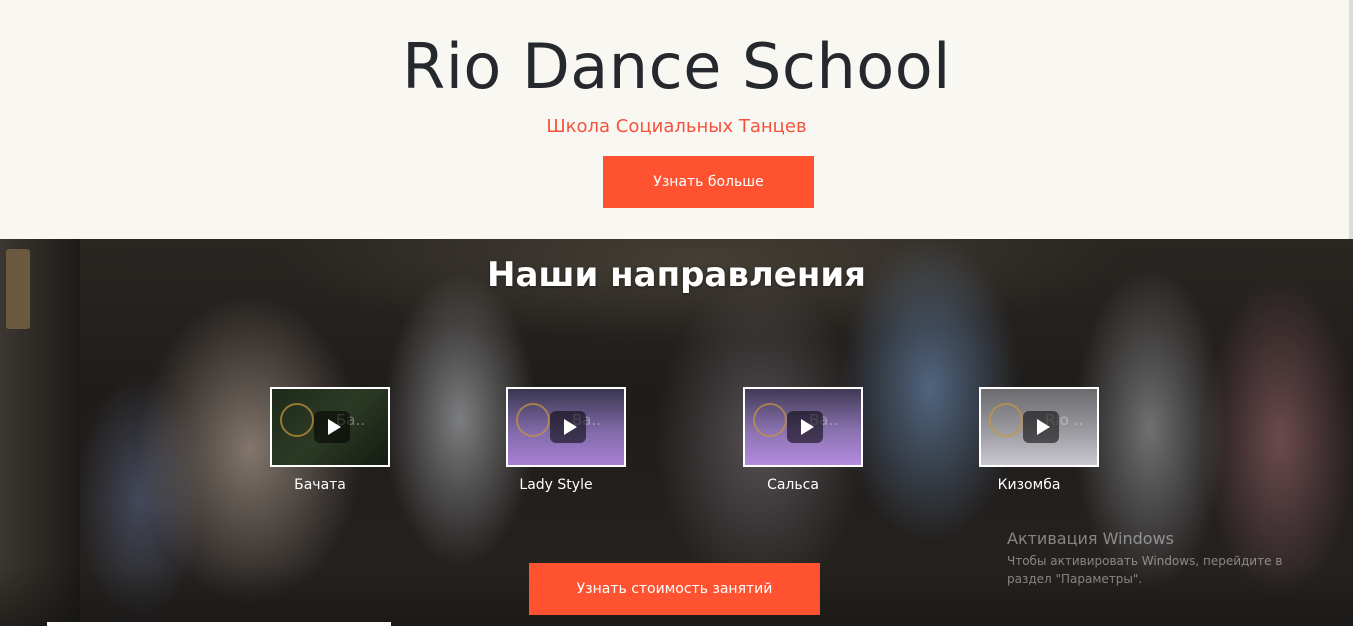 The width and height of the screenshot is (1353, 626). Describe the element at coordinates (674, 589) in the screenshot. I see `price-button: Узнать стоимость занятий` at that location.